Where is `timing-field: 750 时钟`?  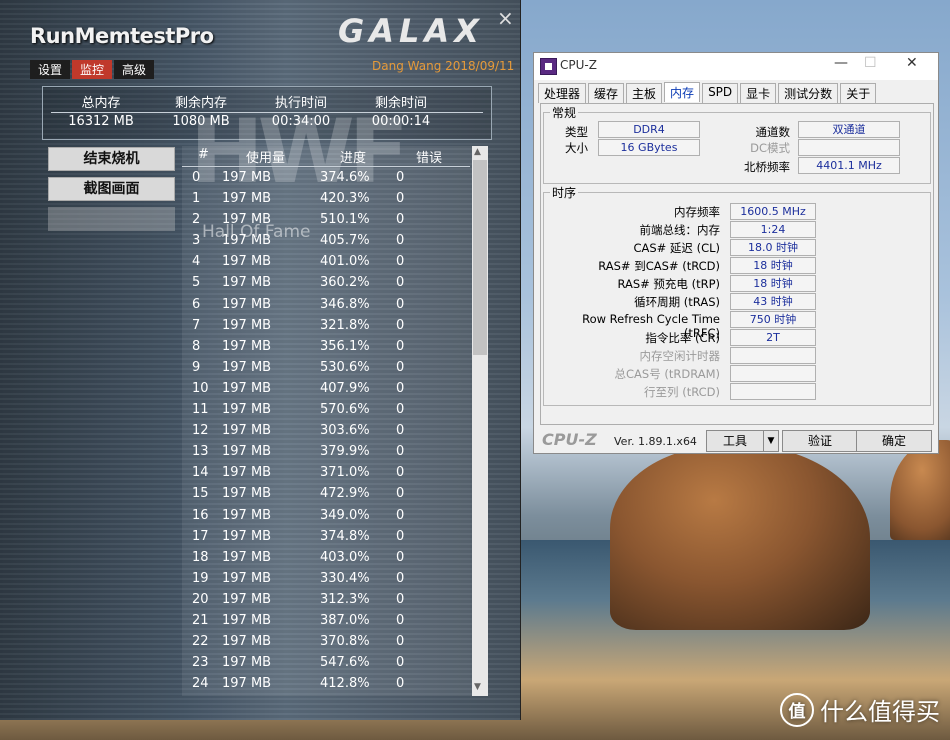 timing-field: 750 时钟 is located at coordinates (773, 319).